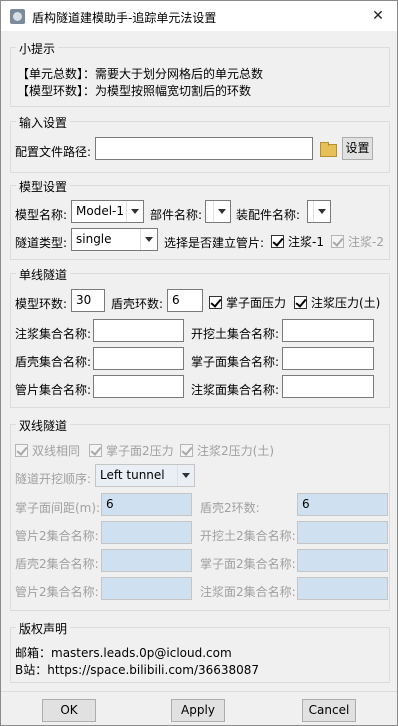 This screenshot has height=726, width=398. What do you see at coordinates (138, 386) in the screenshot?
I see `segment-set-input` at bounding box center [138, 386].